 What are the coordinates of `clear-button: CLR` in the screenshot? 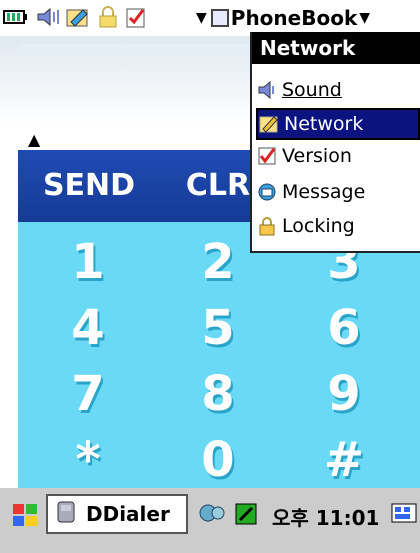 It's located at (218, 185).